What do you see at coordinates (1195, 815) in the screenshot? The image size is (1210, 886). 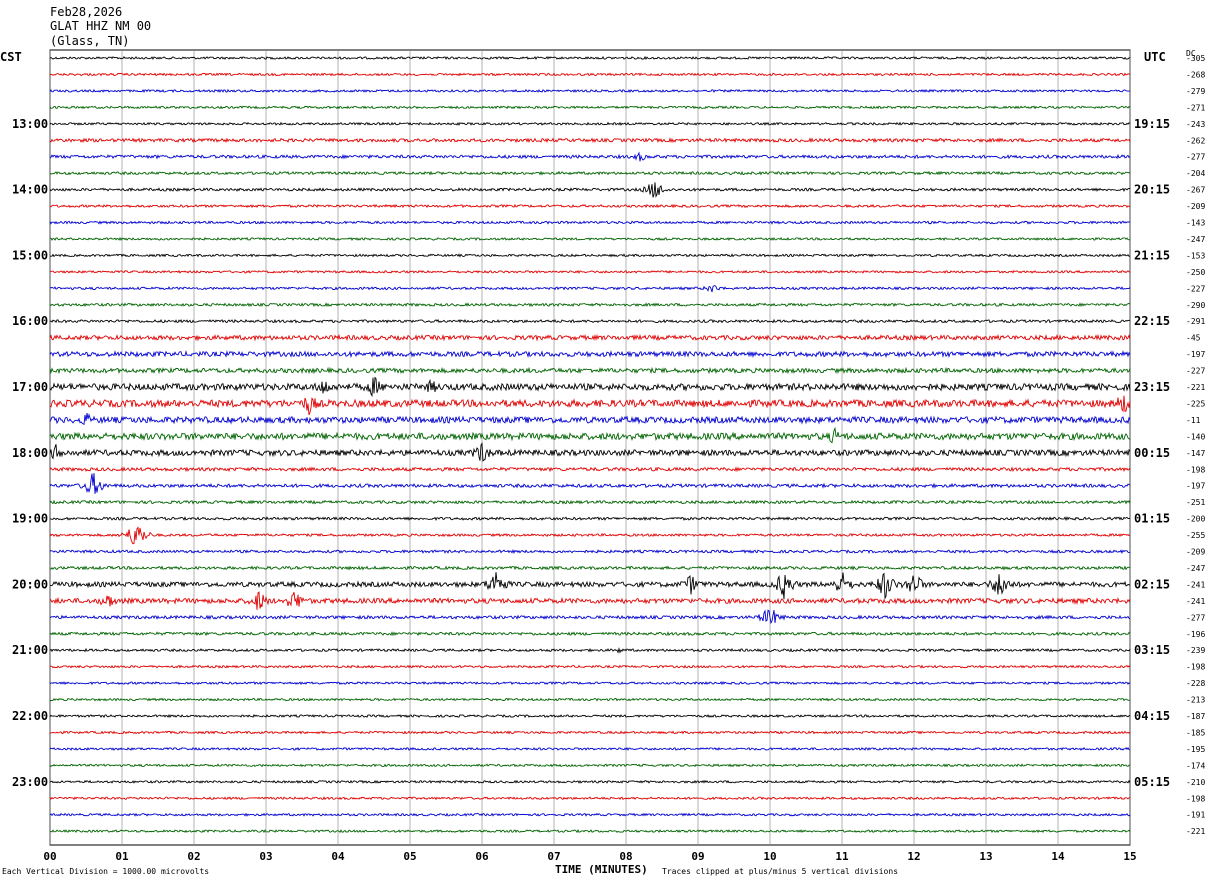 I see `dc-offset-value: -191` at bounding box center [1195, 815].